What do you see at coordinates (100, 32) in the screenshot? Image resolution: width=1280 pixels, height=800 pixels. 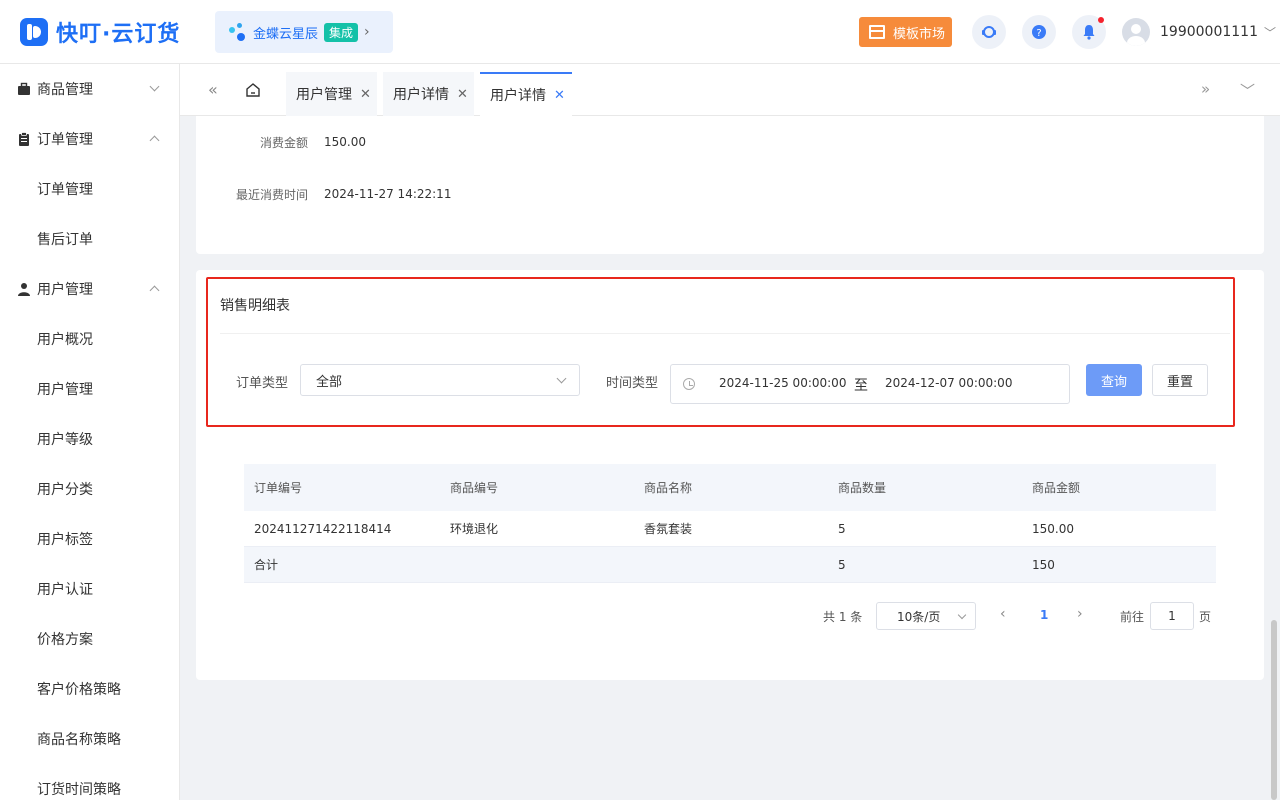 I see `app-logo: 快叮·云订货` at bounding box center [100, 32].